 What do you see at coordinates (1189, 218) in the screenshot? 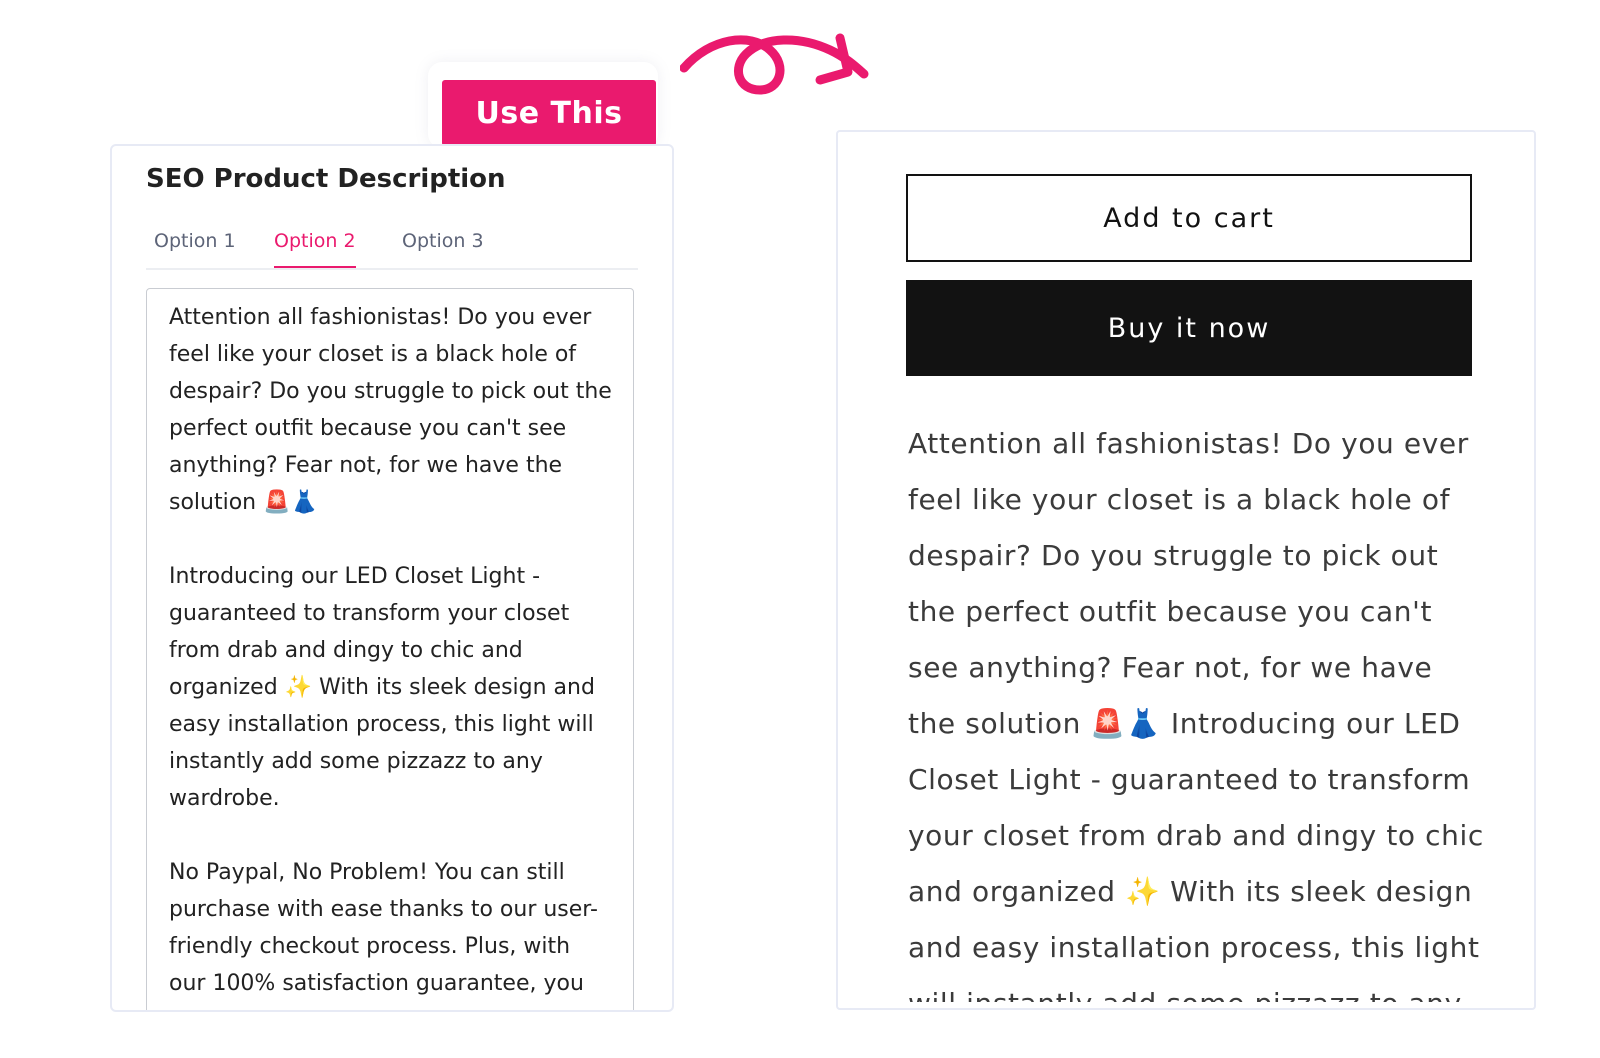
I see `add-to-cart-button: Add to cart` at bounding box center [1189, 218].